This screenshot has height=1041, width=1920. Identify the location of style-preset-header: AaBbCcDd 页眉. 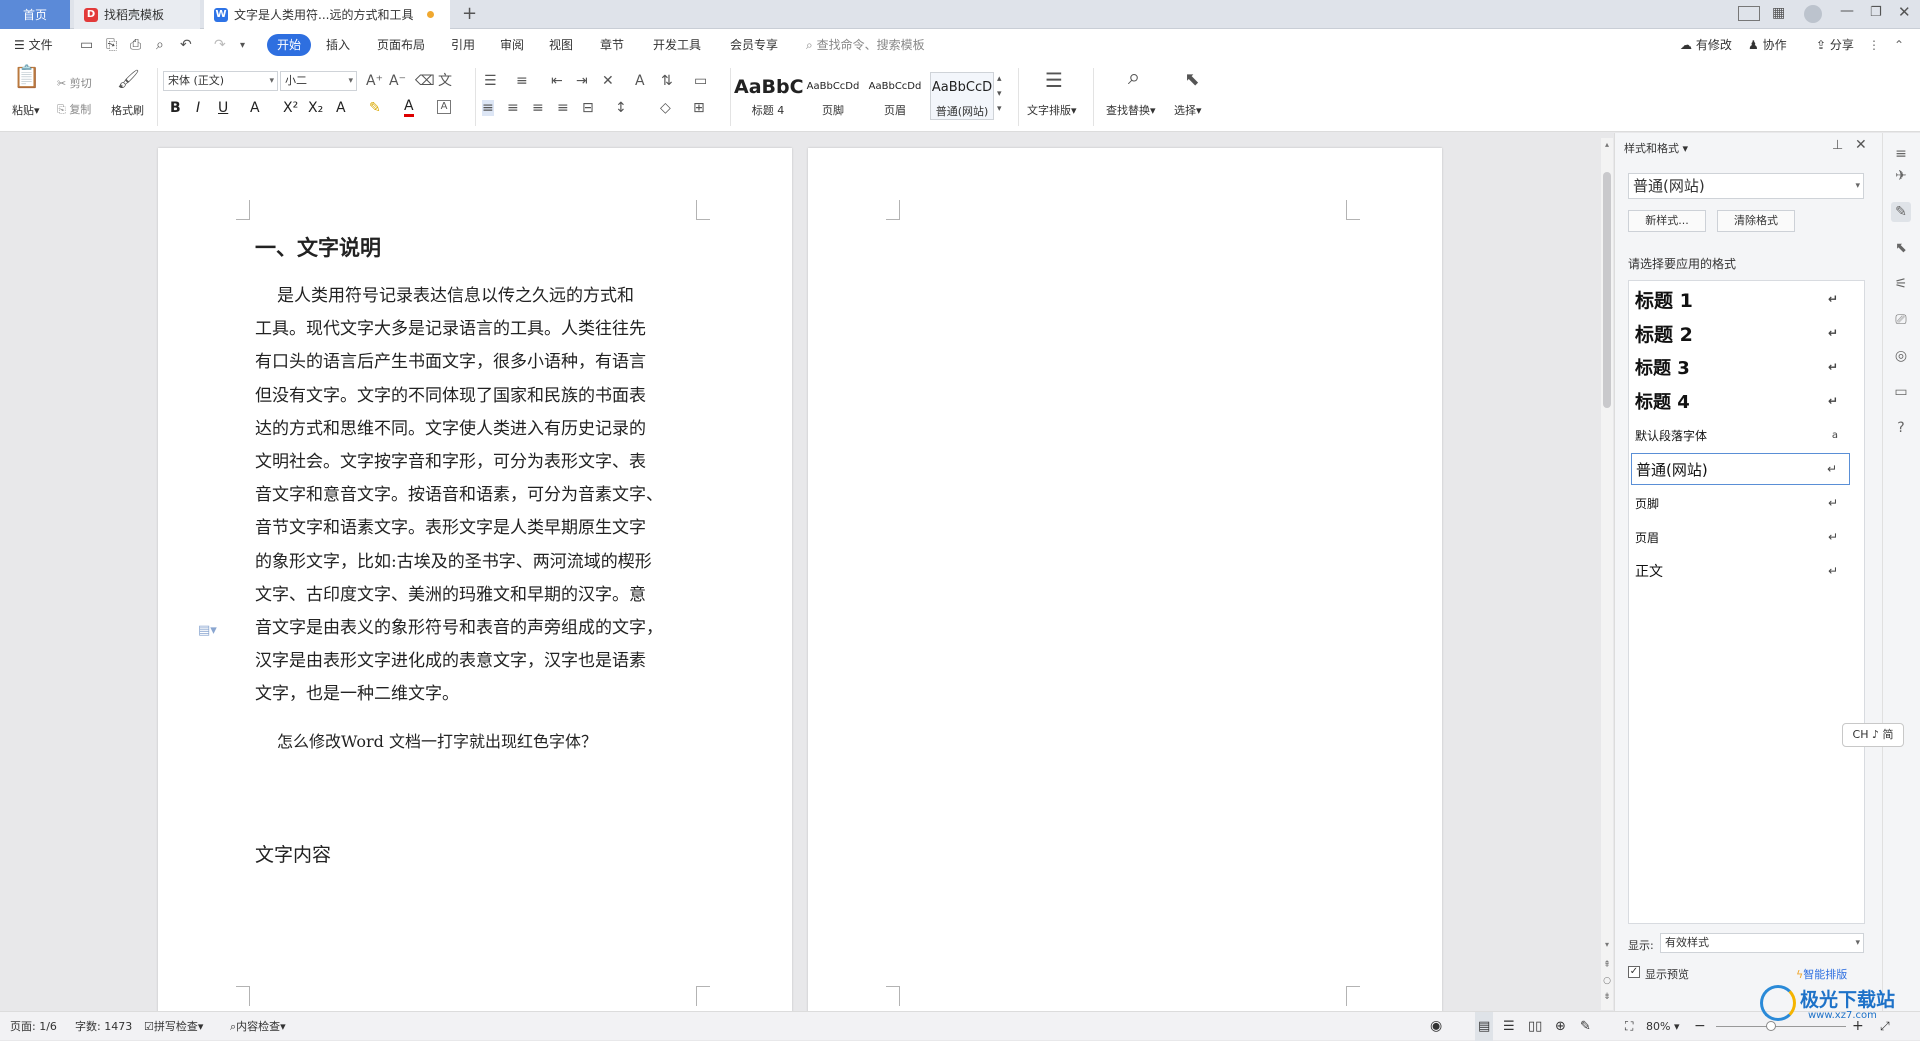
(895, 96).